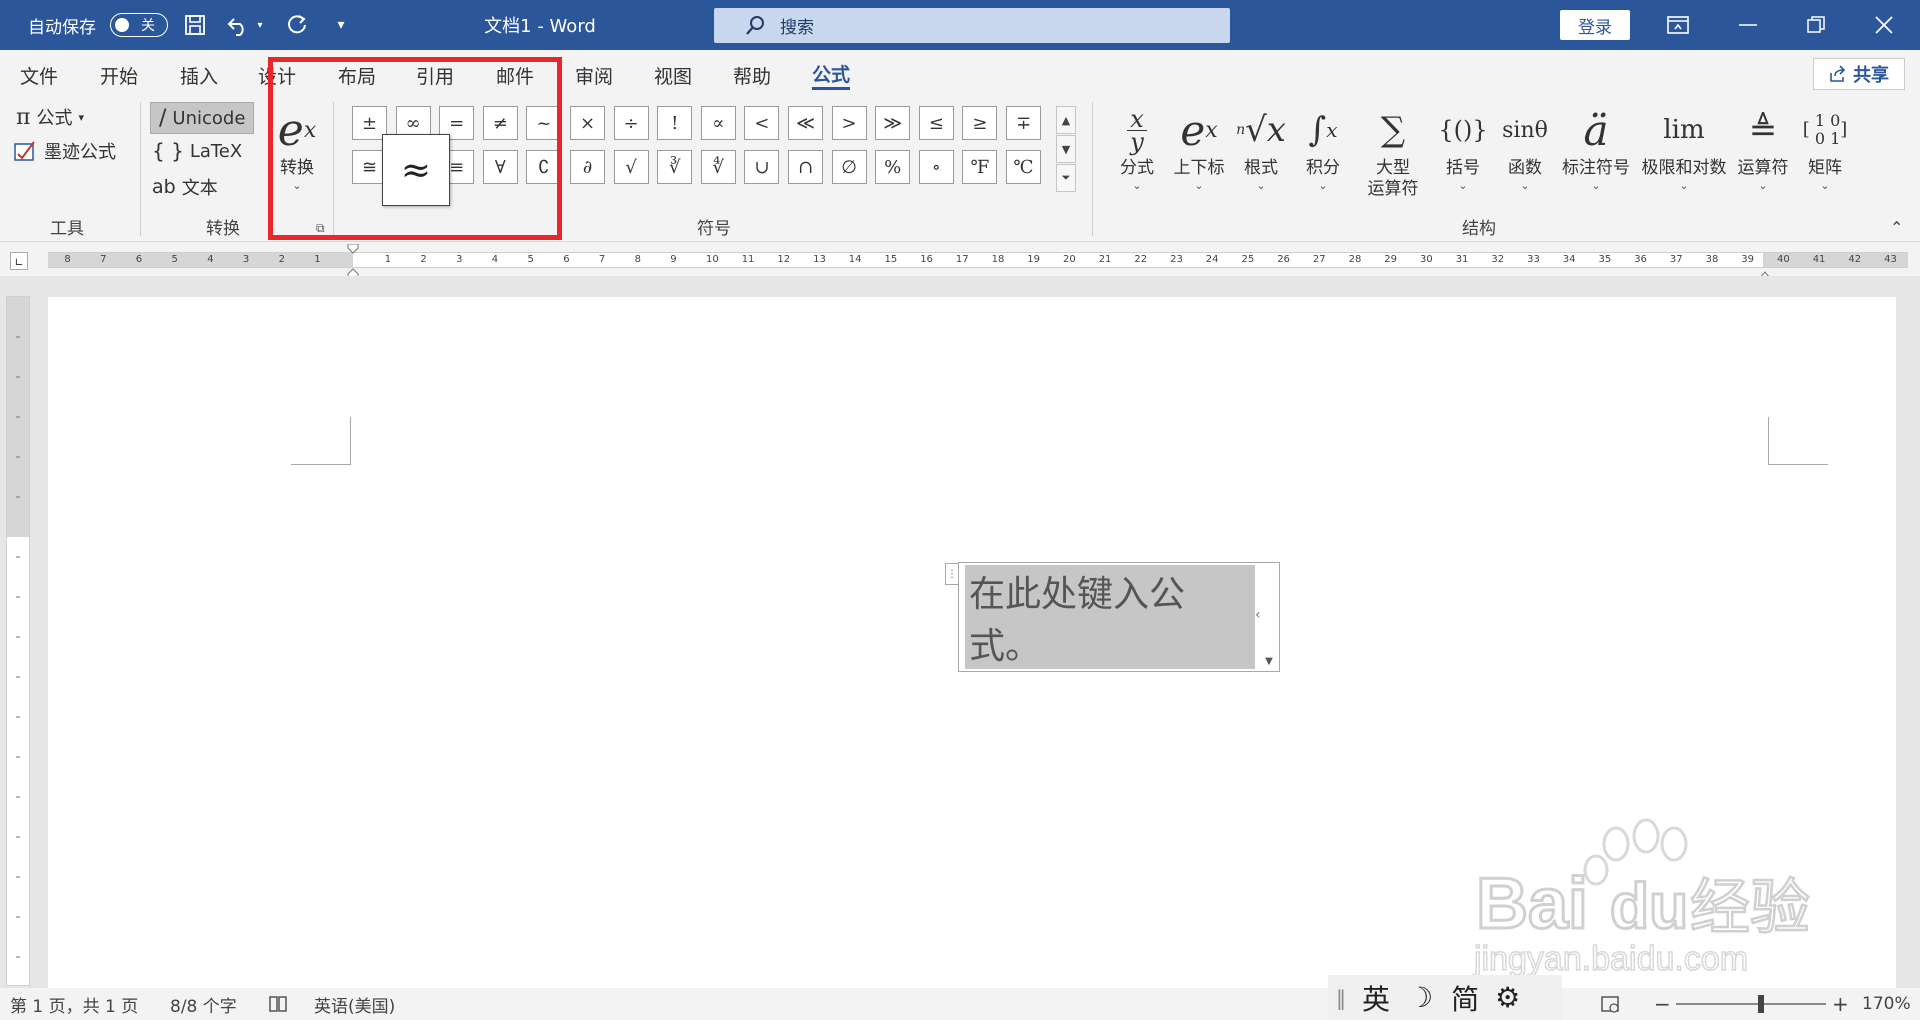 This screenshot has height=1020, width=1920. I want to click on ruler-number: 13, so click(819, 259).